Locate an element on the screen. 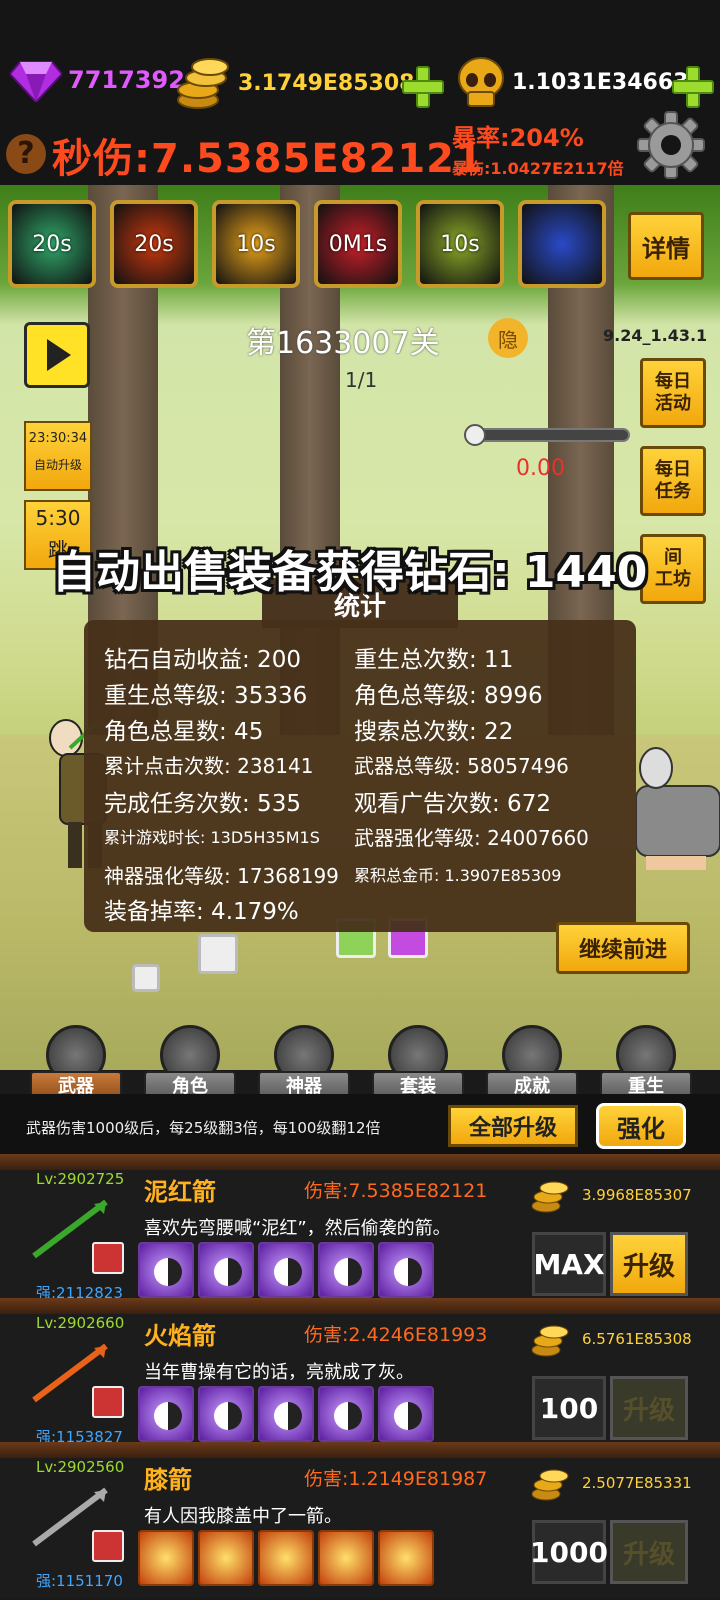 This screenshot has height=1600, width=720. golden-skull-icon is located at coordinates (481, 82).